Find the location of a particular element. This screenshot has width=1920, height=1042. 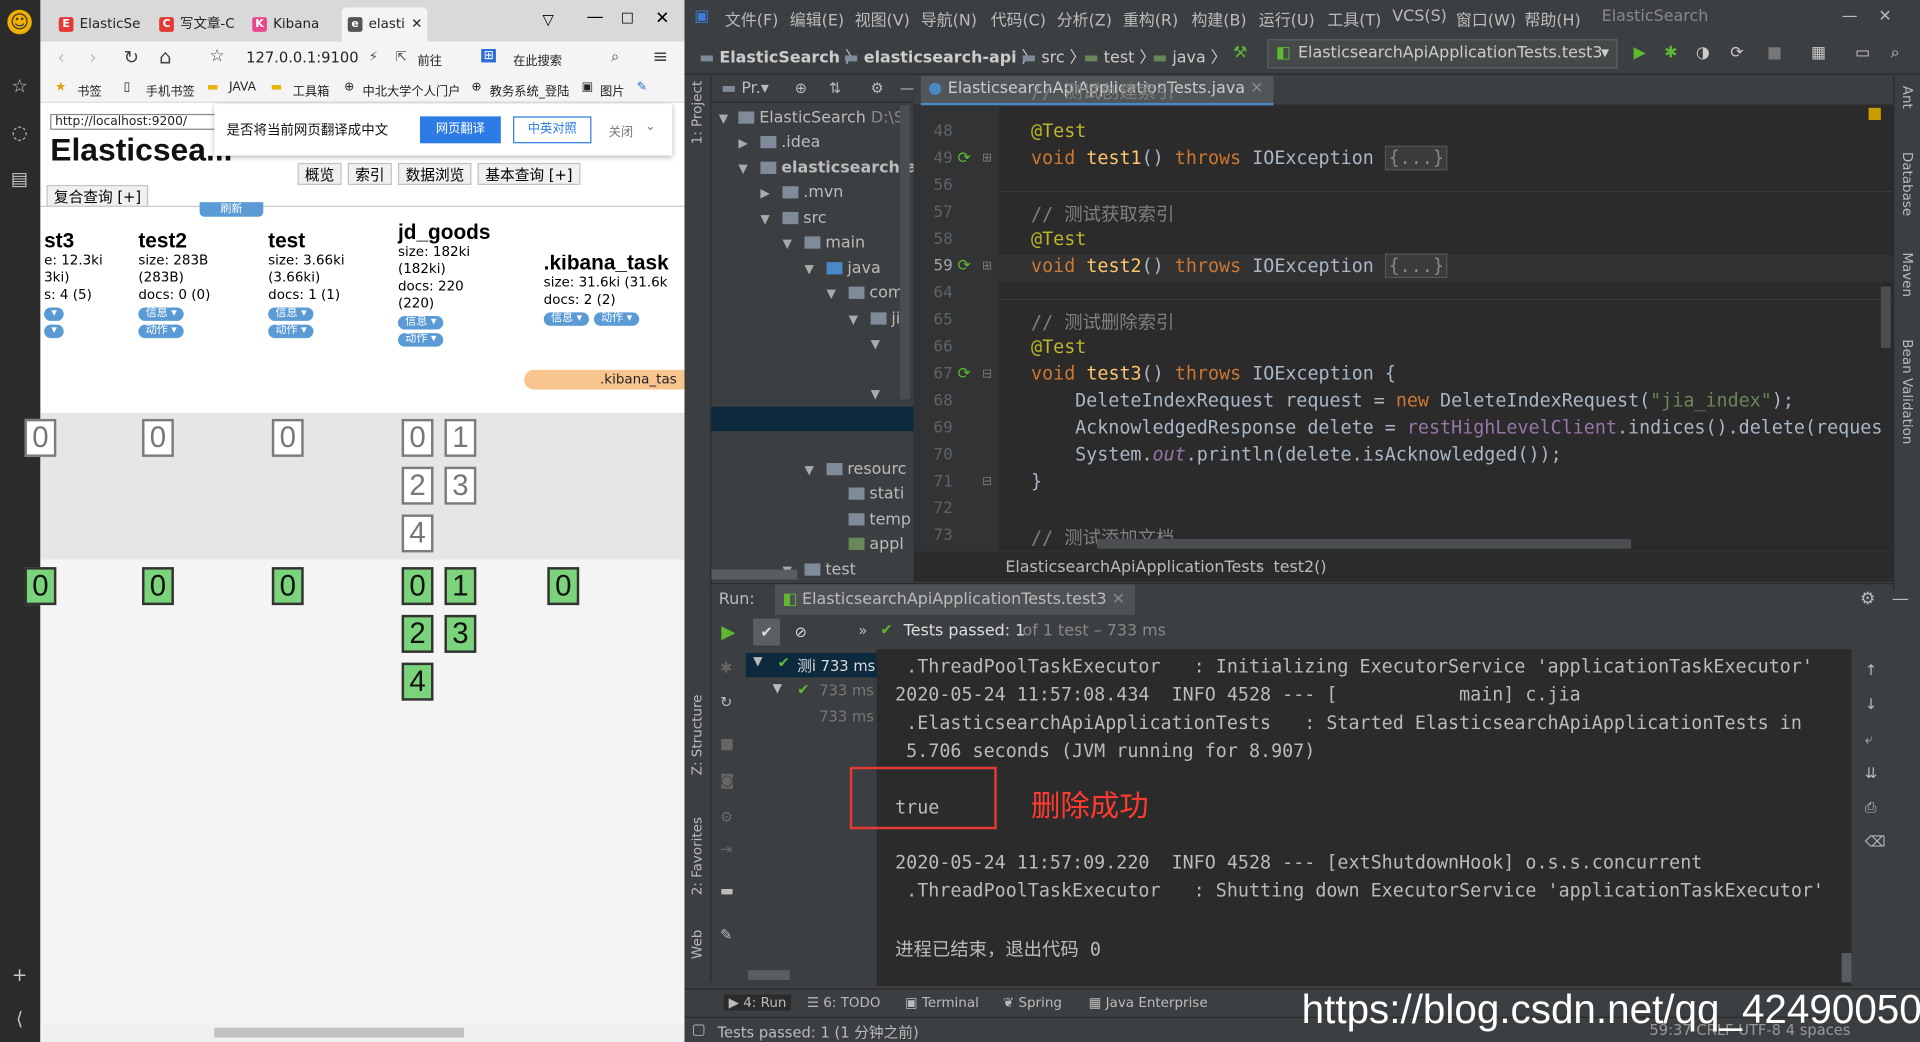

alias-label: .kibana_tas is located at coordinates (604, 379).